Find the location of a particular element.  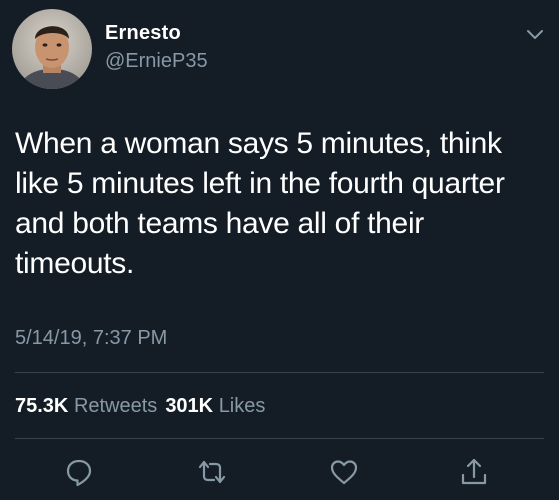

retweets-stat: 75.3K Retweets is located at coordinates (86, 406).